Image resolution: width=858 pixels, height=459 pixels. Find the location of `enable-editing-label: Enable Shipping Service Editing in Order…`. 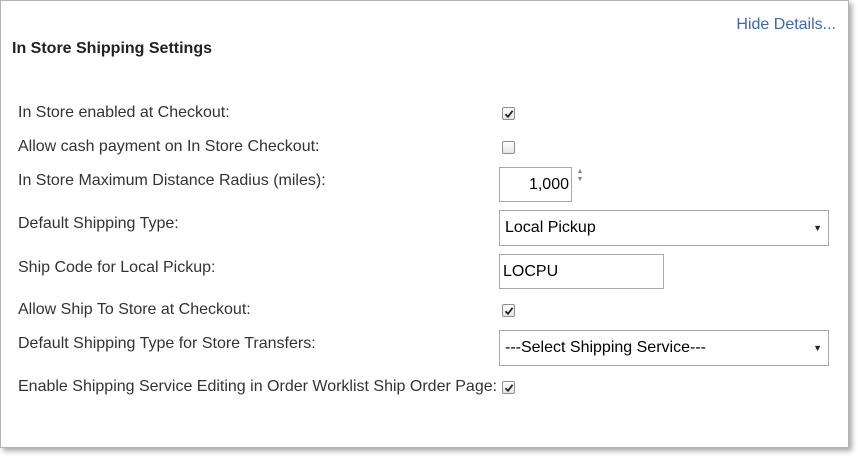

enable-editing-label: Enable Shipping Service Editing in Order… is located at coordinates (258, 386).